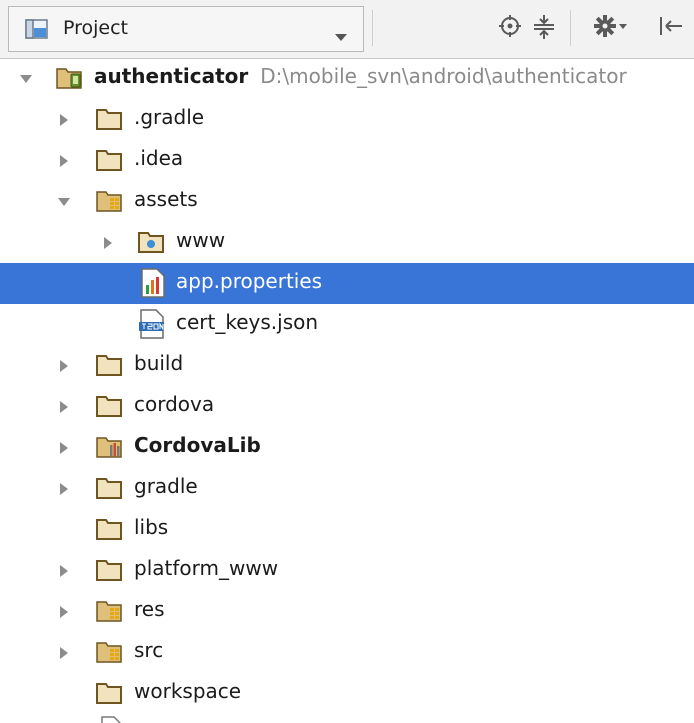 This screenshot has height=723, width=694. Describe the element at coordinates (510, 28) in the screenshot. I see `locate-icon` at that location.